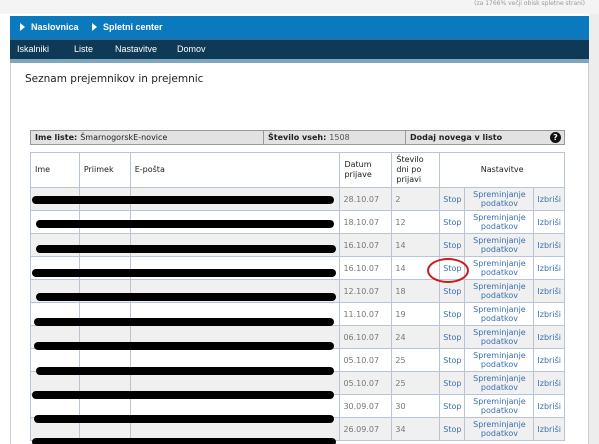 The image size is (599, 444). Describe the element at coordinates (235, 170) in the screenshot. I see `col-header-email: E-pošta` at that location.